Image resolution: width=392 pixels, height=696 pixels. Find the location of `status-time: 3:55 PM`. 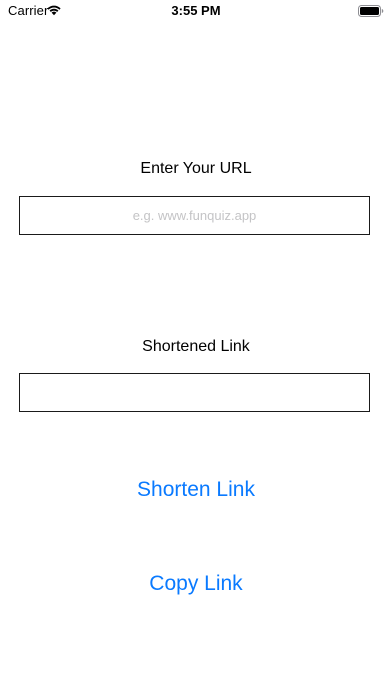

status-time: 3:55 PM is located at coordinates (196, 10).